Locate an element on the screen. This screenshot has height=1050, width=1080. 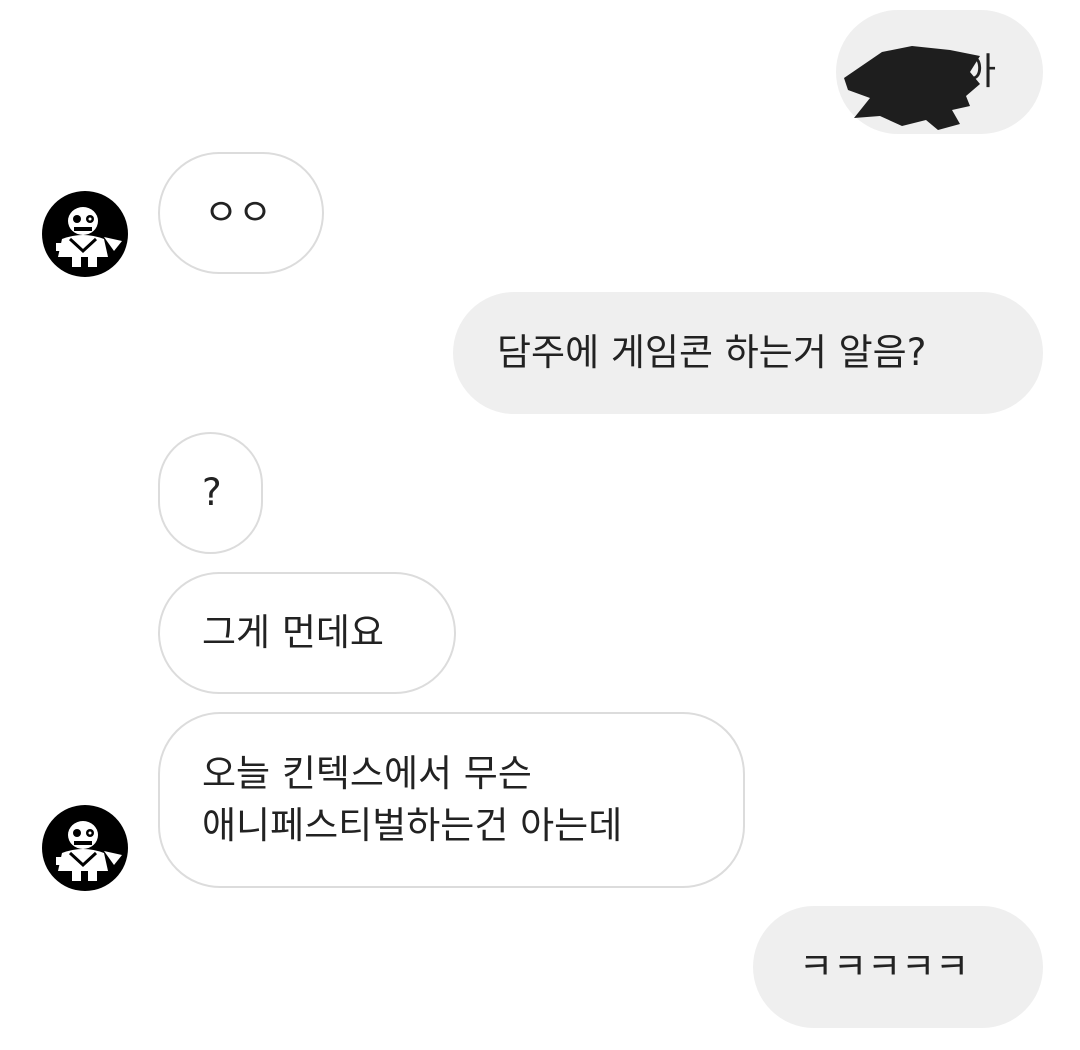
redaction-scribble is located at coordinates (912, 88).